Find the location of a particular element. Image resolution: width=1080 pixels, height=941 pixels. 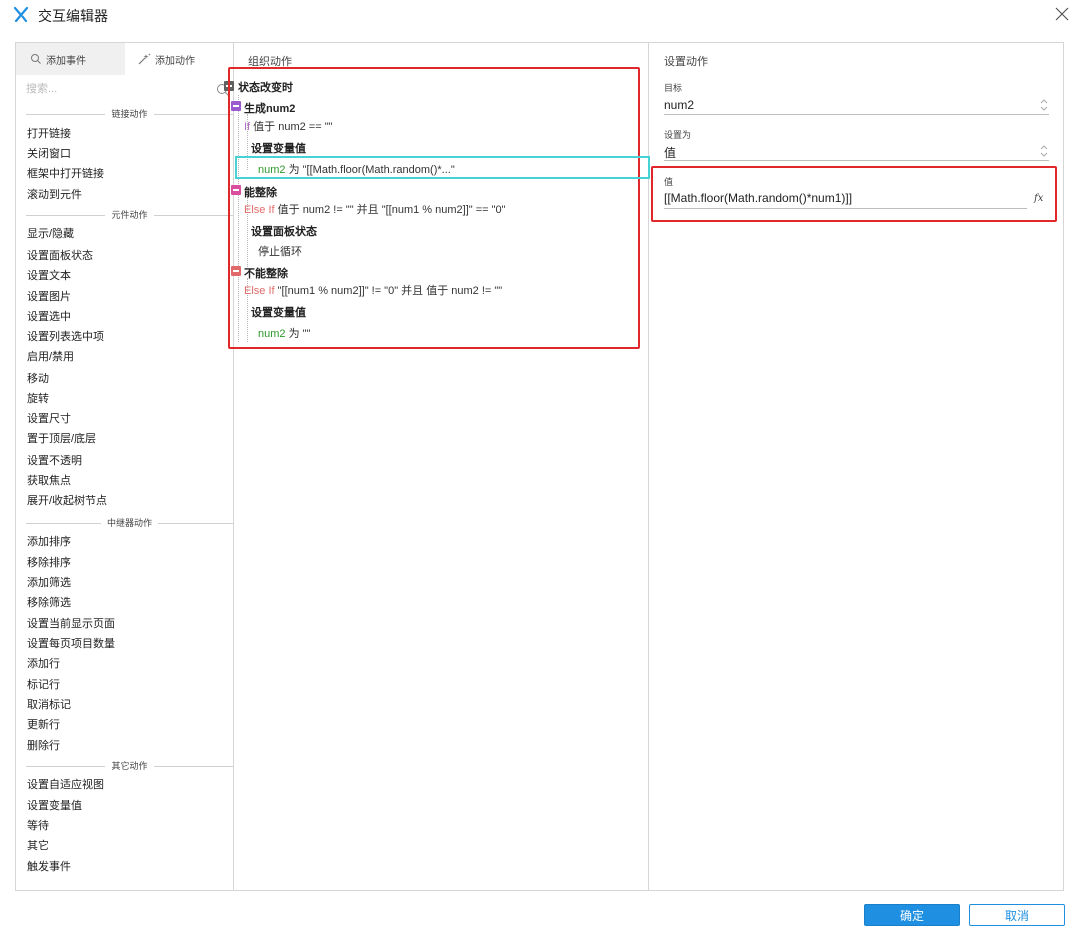

tab-add-event: 添加事件 is located at coordinates (70, 59).